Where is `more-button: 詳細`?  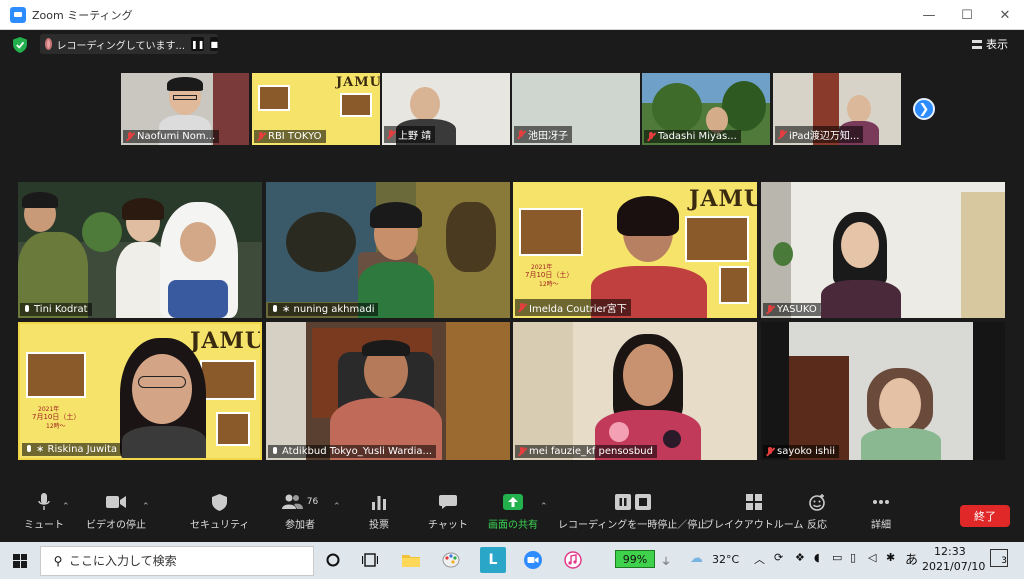 more-button: 詳細 is located at coordinates (881, 511).